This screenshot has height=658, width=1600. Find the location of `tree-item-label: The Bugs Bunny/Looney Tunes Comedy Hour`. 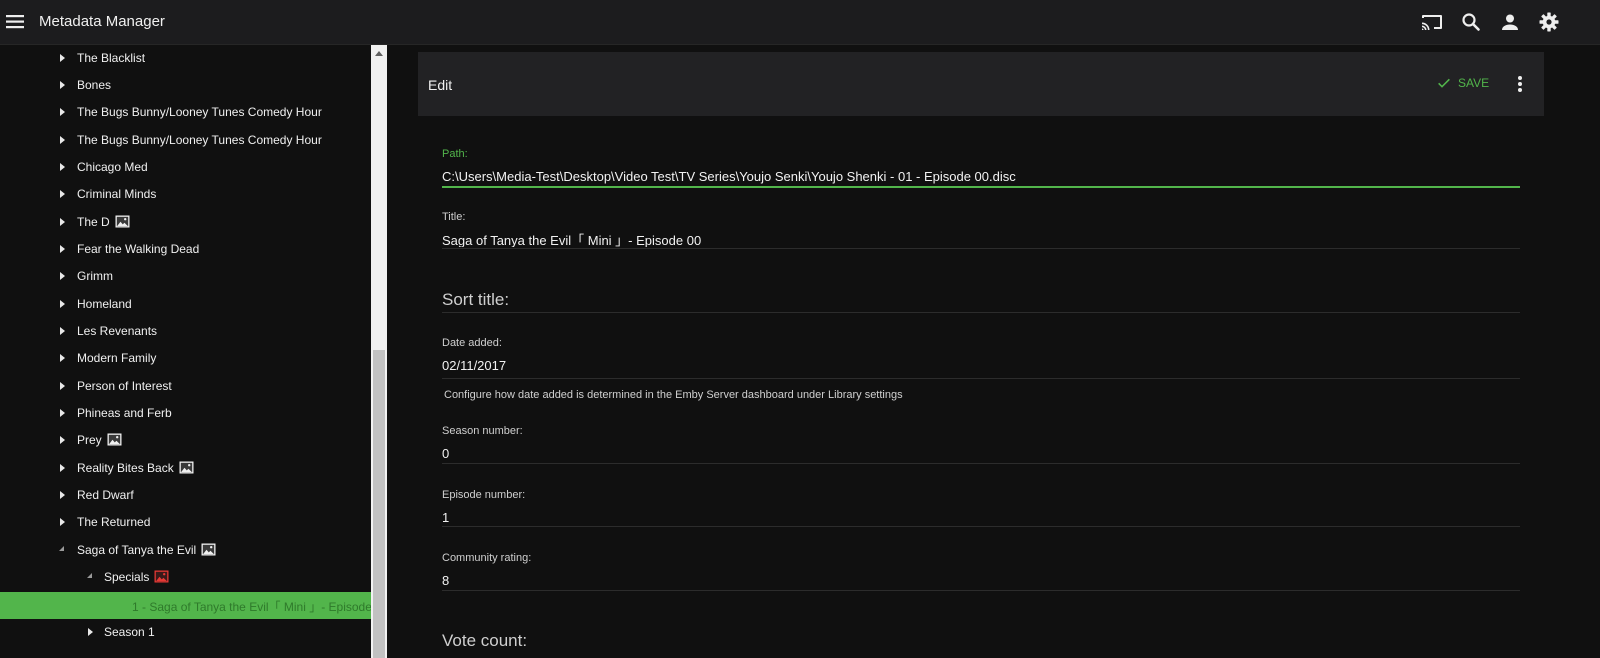

tree-item-label: The Bugs Bunny/Looney Tunes Comedy Hour is located at coordinates (199, 112).